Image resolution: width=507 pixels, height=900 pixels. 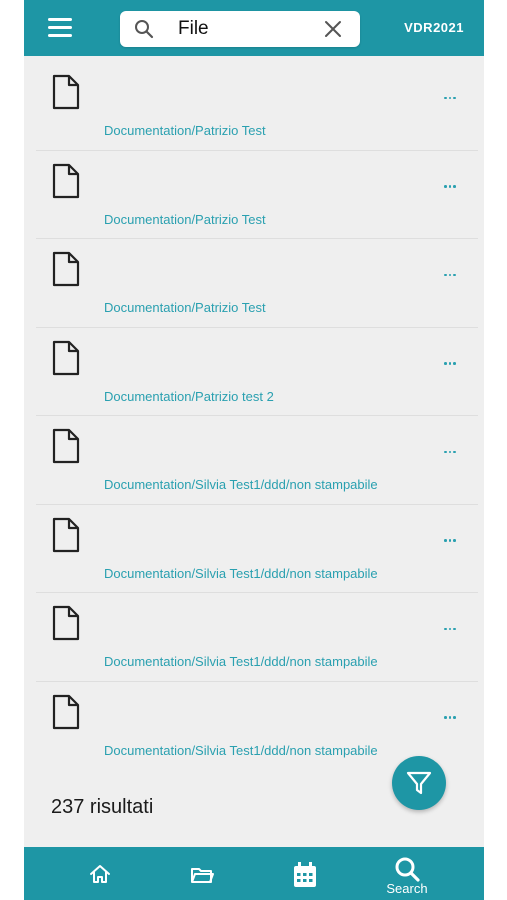 I want to click on nav-home, so click(x=100, y=873).